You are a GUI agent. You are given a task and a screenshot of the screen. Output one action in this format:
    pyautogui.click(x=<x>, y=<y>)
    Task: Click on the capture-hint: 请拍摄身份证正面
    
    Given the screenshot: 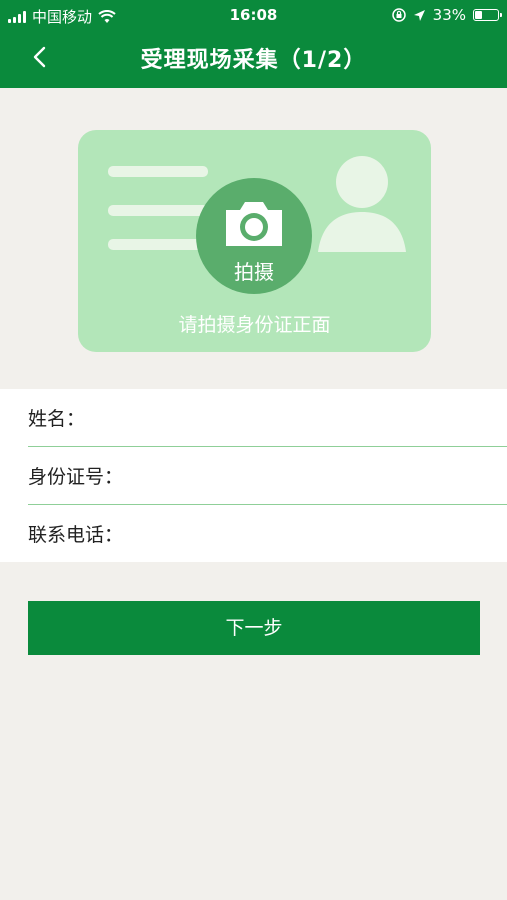 What is the action you would take?
    pyautogui.click(x=254, y=325)
    